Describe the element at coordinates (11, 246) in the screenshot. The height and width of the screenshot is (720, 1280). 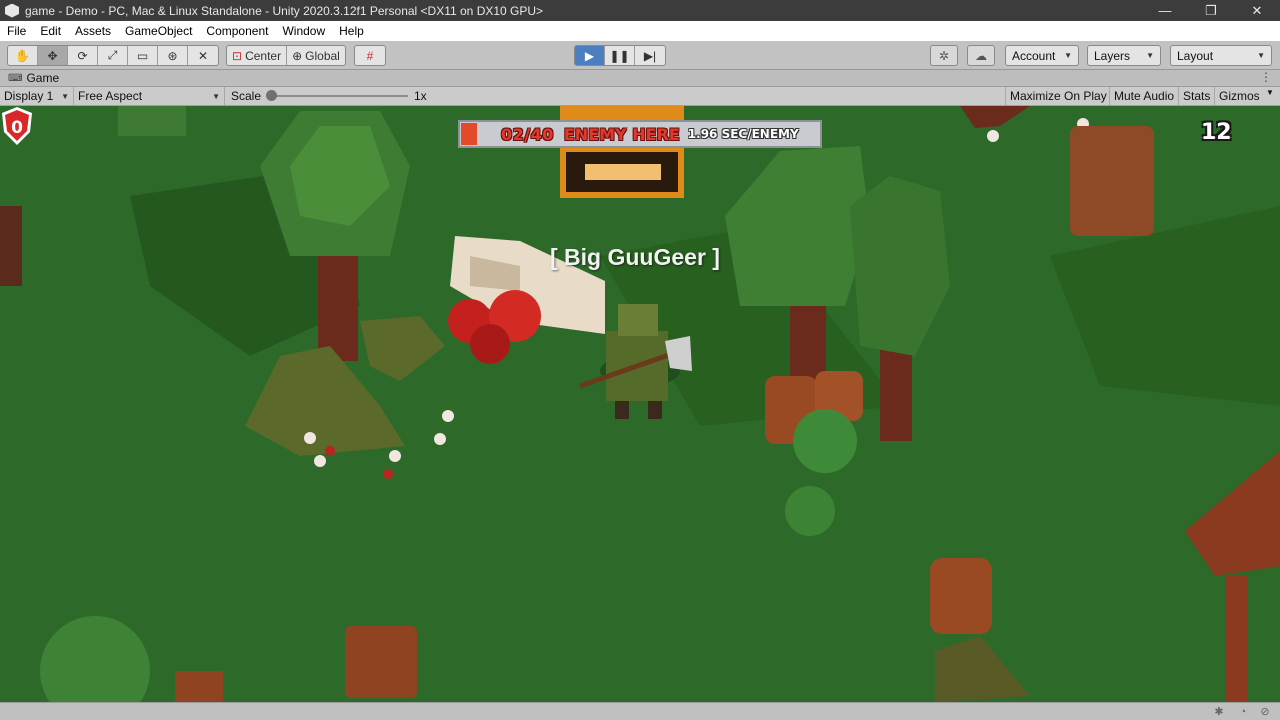
I see `wood-post` at that location.